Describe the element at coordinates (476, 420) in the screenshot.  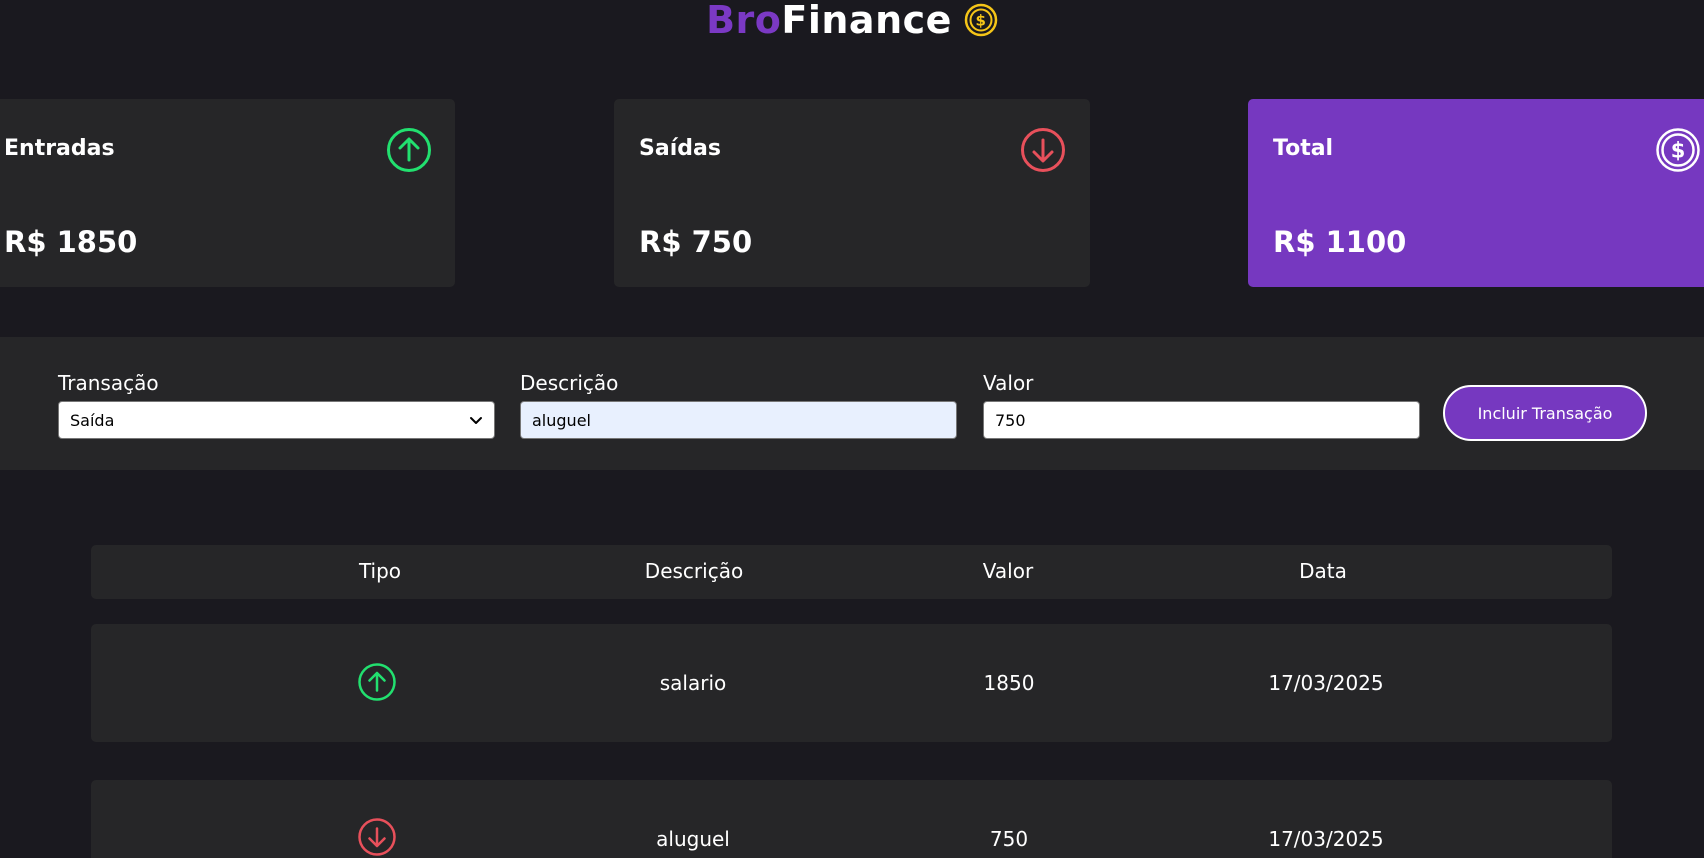
I see `chevron-down-icon` at that location.